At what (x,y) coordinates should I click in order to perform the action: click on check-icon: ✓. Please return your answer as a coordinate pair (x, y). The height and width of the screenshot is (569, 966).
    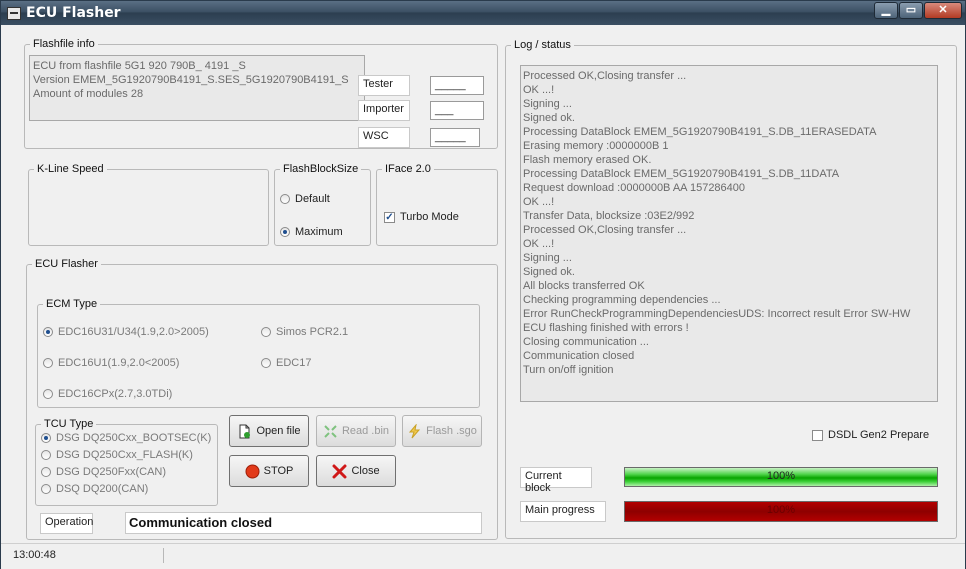
    Looking at the image, I should click on (389, 217).